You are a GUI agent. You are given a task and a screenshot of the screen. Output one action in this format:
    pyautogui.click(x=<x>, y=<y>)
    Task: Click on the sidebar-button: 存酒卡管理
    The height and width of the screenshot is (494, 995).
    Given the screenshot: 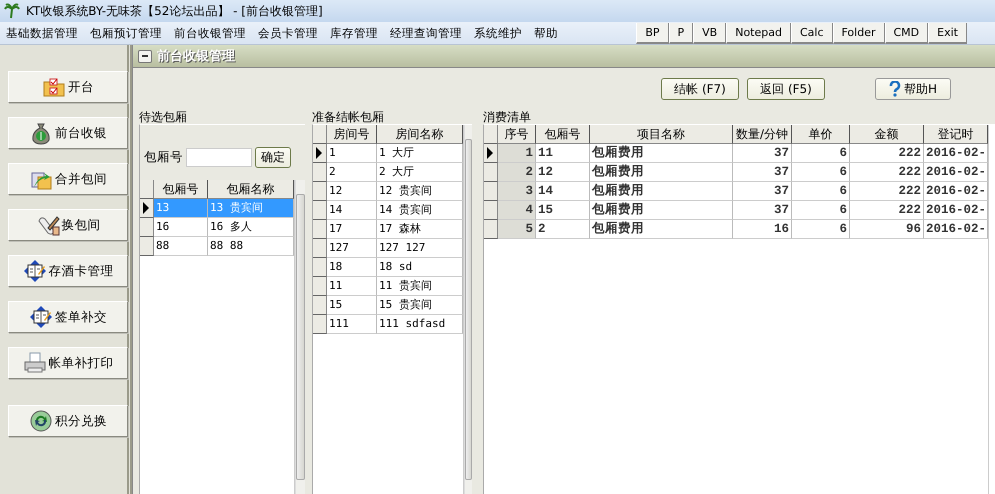 What is the action you would take?
    pyautogui.click(x=68, y=271)
    